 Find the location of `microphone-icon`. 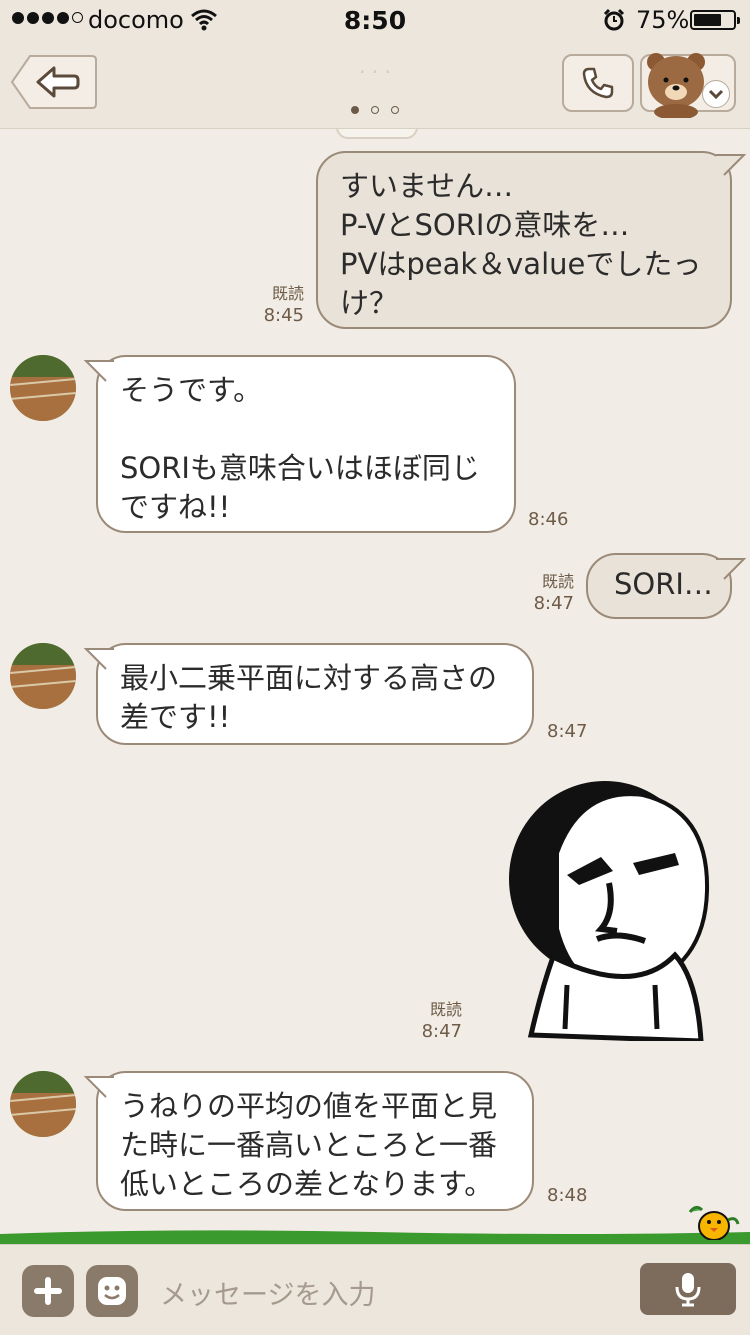

microphone-icon is located at coordinates (688, 1290).